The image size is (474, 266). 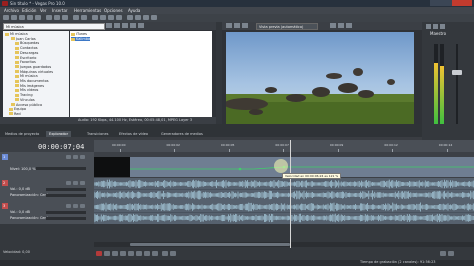 What do you see at coordinates (57, 17) in the screenshot?
I see `copy-icon` at bounding box center [57, 17].